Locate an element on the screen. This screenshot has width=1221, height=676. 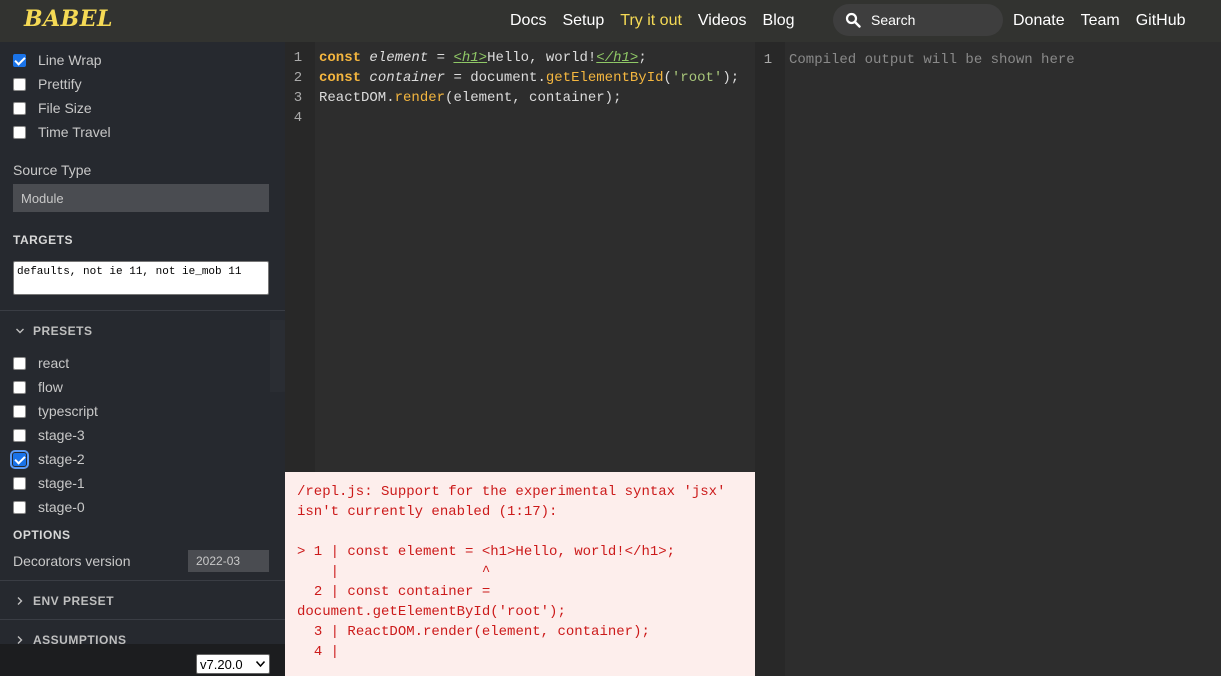
prettify-checkbox is located at coordinates (19, 84).